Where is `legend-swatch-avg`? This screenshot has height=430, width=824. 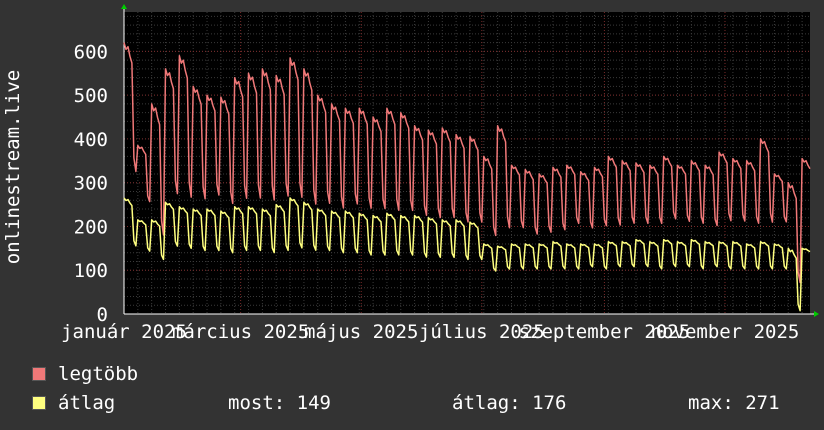
legend-swatch-avg is located at coordinates (39, 403).